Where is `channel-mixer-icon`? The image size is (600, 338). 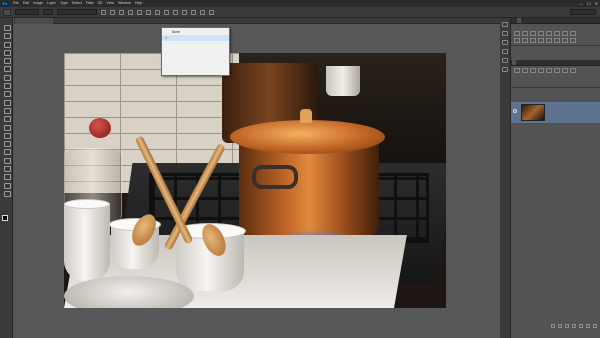
channel-mixer-icon is located at coordinates (525, 40).